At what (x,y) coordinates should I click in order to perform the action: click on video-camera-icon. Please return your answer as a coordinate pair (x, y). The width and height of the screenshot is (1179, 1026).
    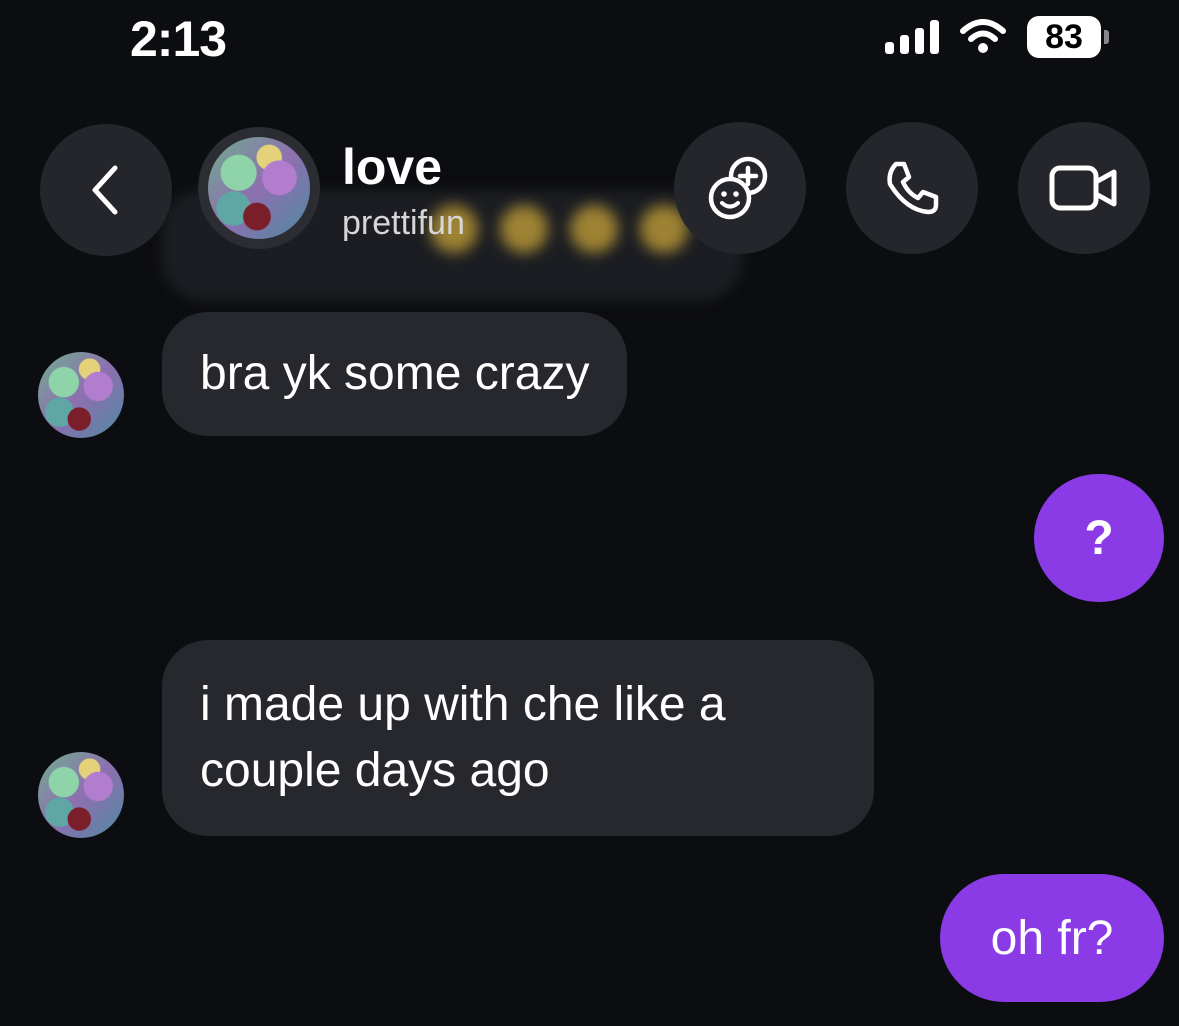
    Looking at the image, I should click on (1083, 188).